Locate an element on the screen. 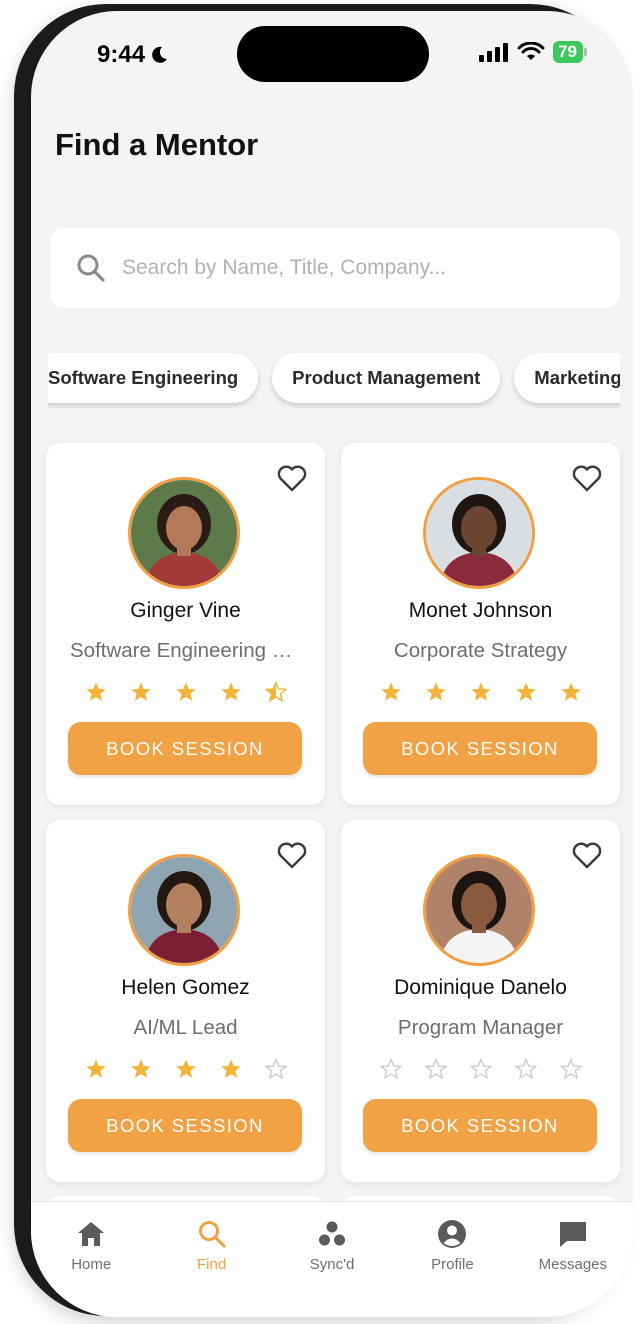 This screenshot has width=642, height=1324. tab-messages: Messages is located at coordinates (573, 1259).